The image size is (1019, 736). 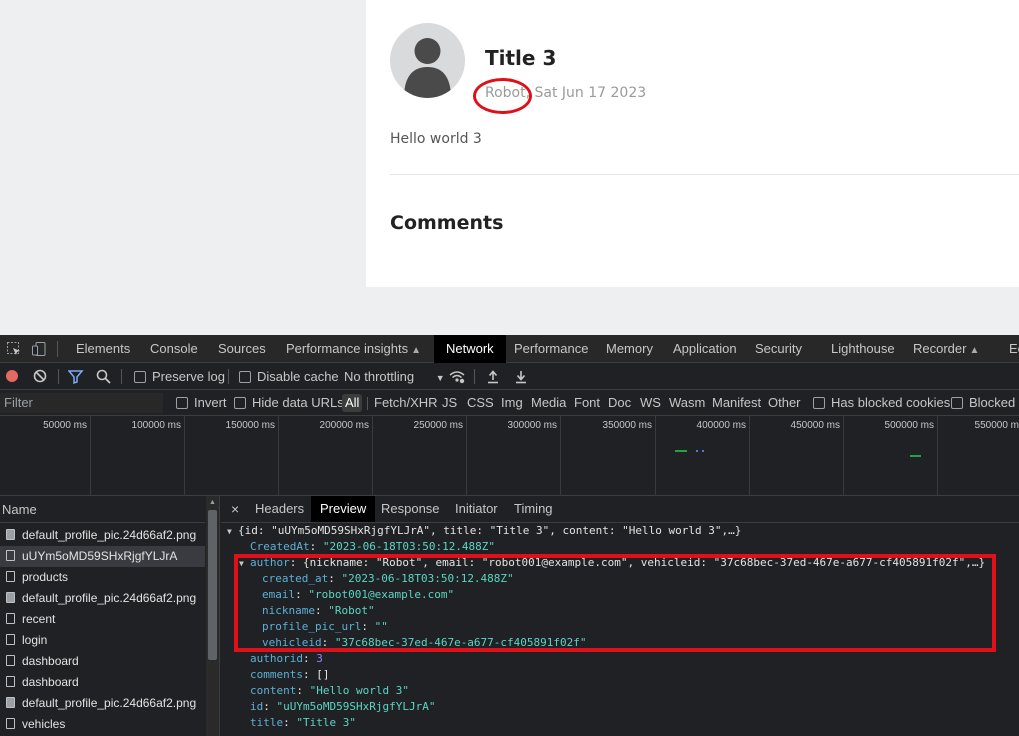 What do you see at coordinates (474, 376) in the screenshot?
I see `separator` at bounding box center [474, 376].